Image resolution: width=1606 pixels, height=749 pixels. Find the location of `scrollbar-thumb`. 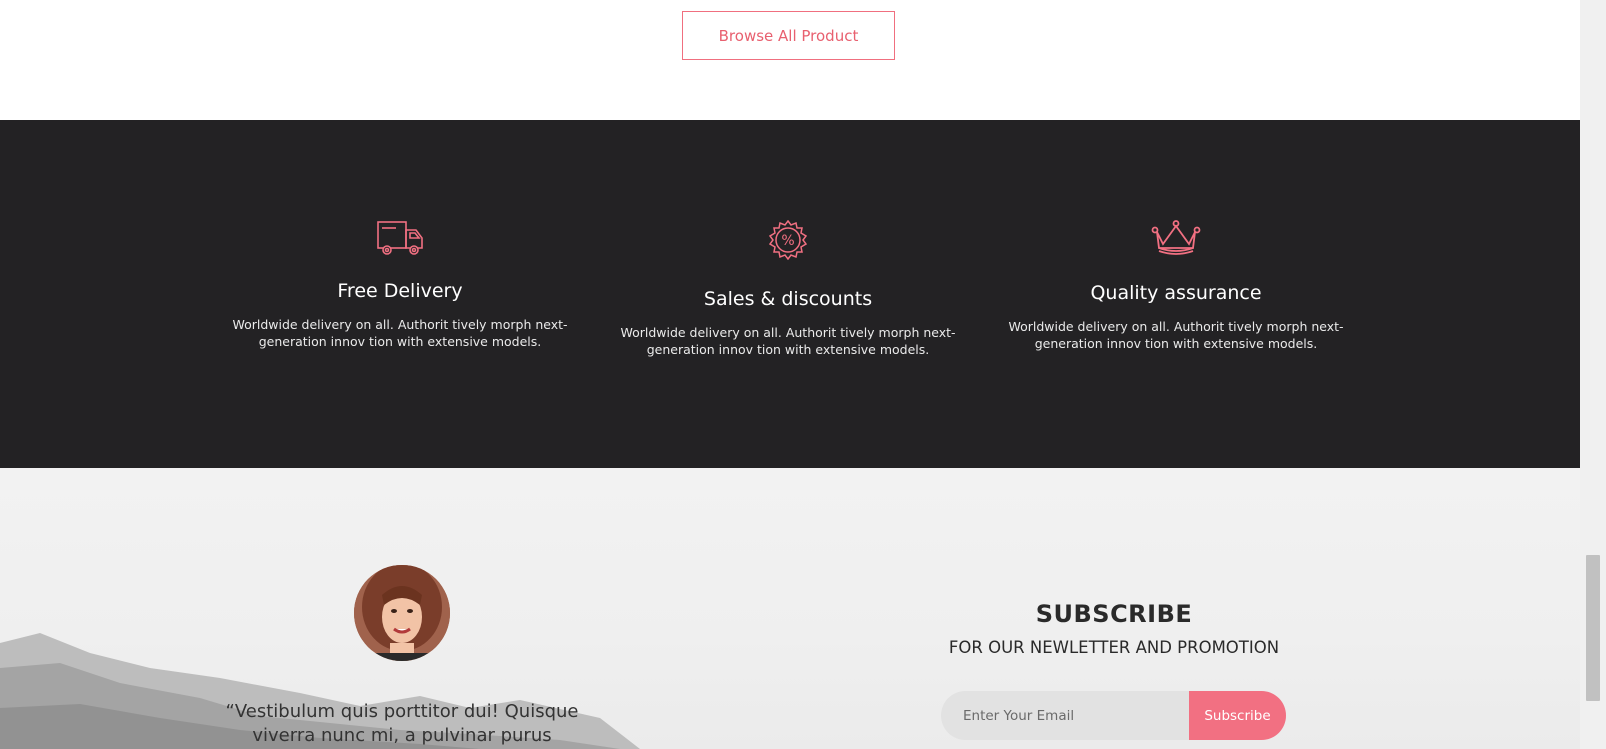

scrollbar-thumb is located at coordinates (1593, 628).